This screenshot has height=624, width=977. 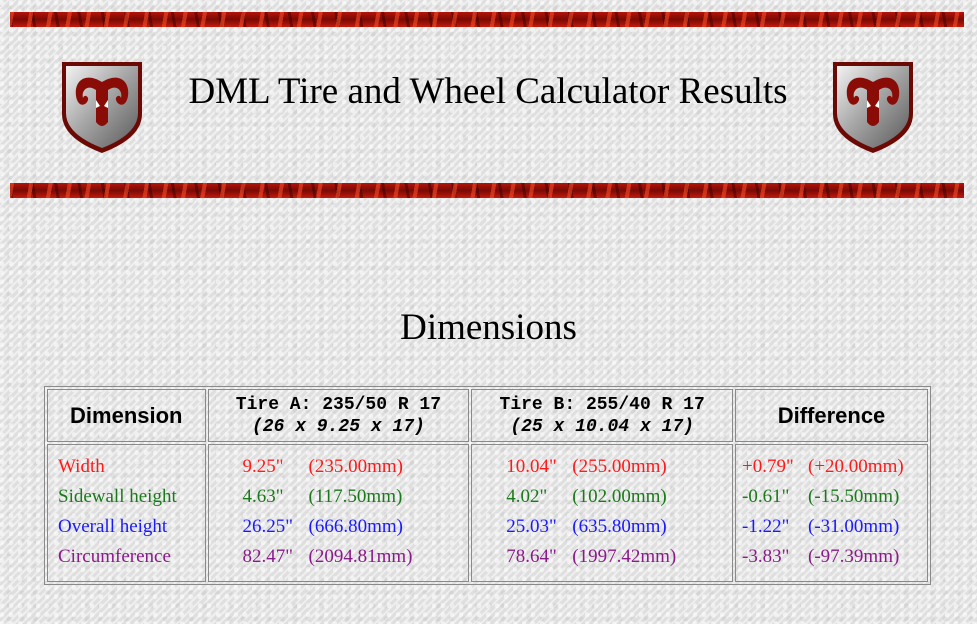 What do you see at coordinates (263, 496) in the screenshot?
I see `value-inches: 4.63"` at bounding box center [263, 496].